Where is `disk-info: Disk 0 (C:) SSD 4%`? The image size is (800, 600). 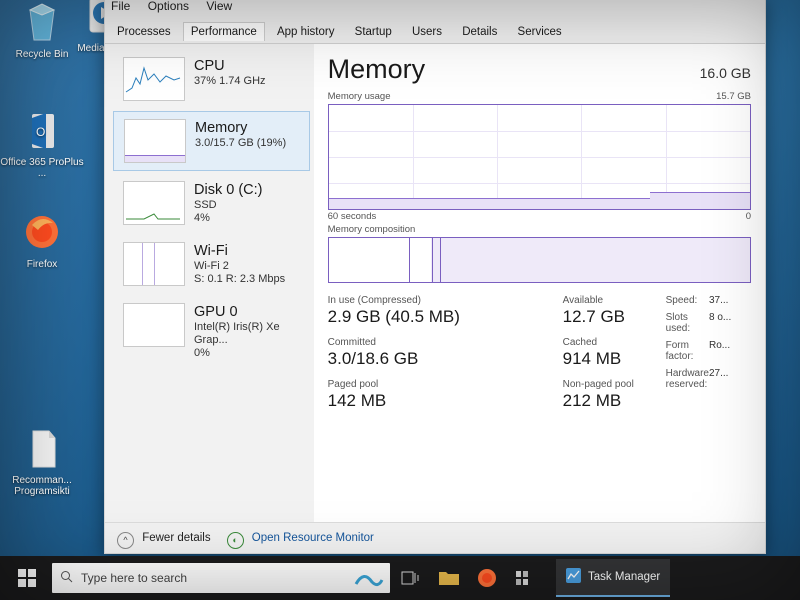
disk-info: Disk 0 (C:) SSD 4% is located at coordinates (228, 203).